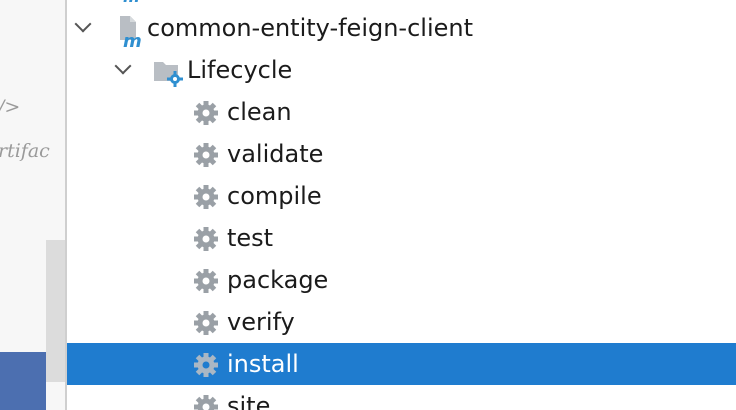 The width and height of the screenshot is (736, 410). I want to click on goal-label: test, so click(250, 238).